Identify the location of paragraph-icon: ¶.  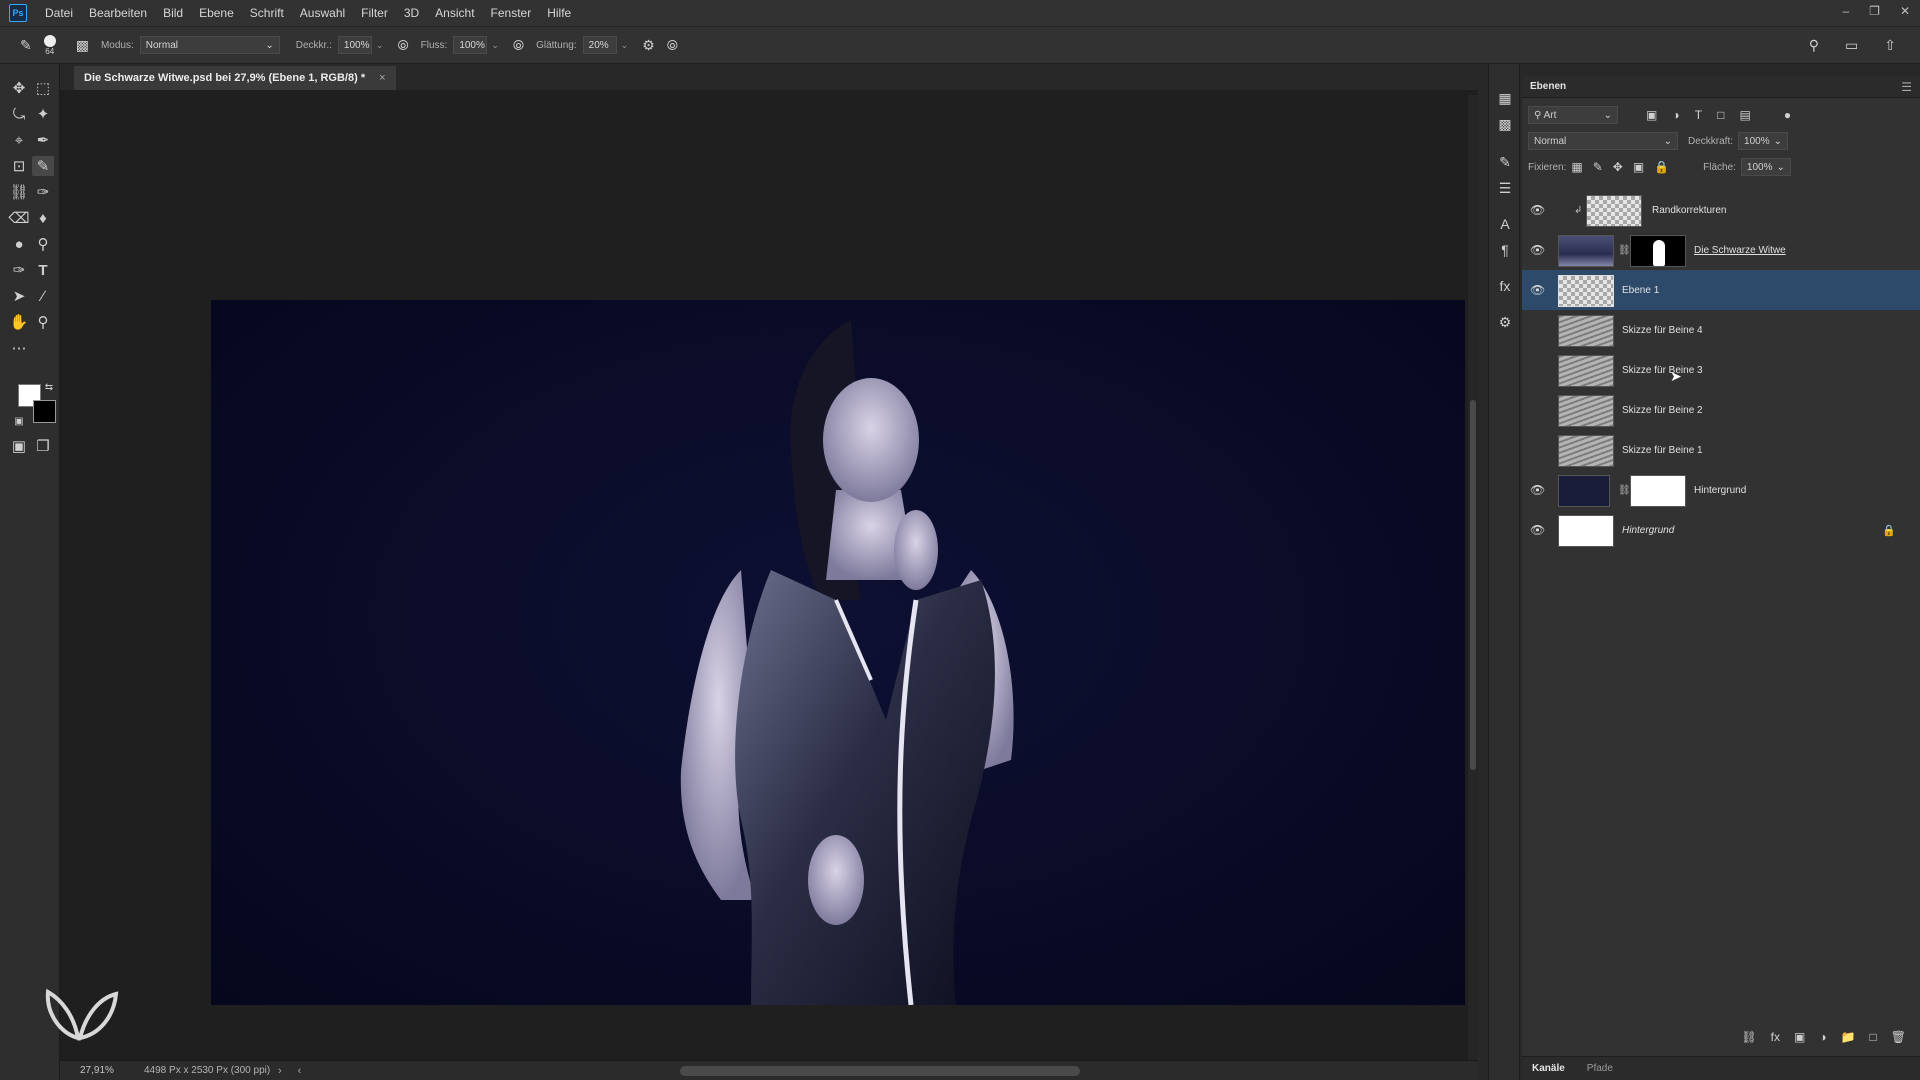
(1505, 250).